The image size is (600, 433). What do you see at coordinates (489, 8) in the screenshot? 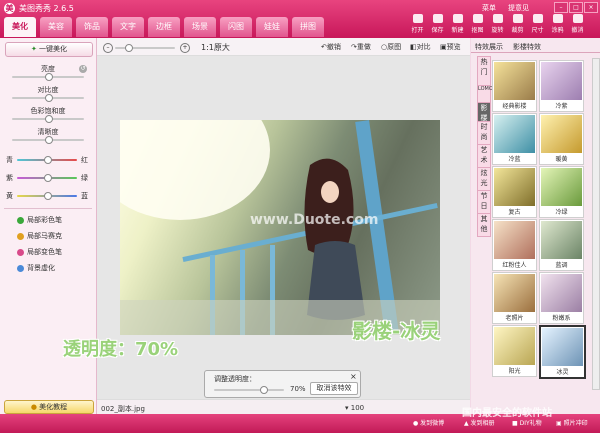
I see `menu-link: 菜单` at bounding box center [489, 8].